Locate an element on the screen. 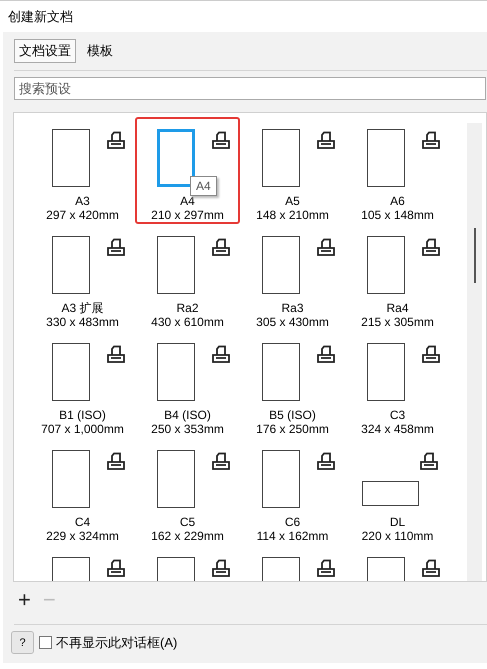  scrollbar-thumb is located at coordinates (475, 255).